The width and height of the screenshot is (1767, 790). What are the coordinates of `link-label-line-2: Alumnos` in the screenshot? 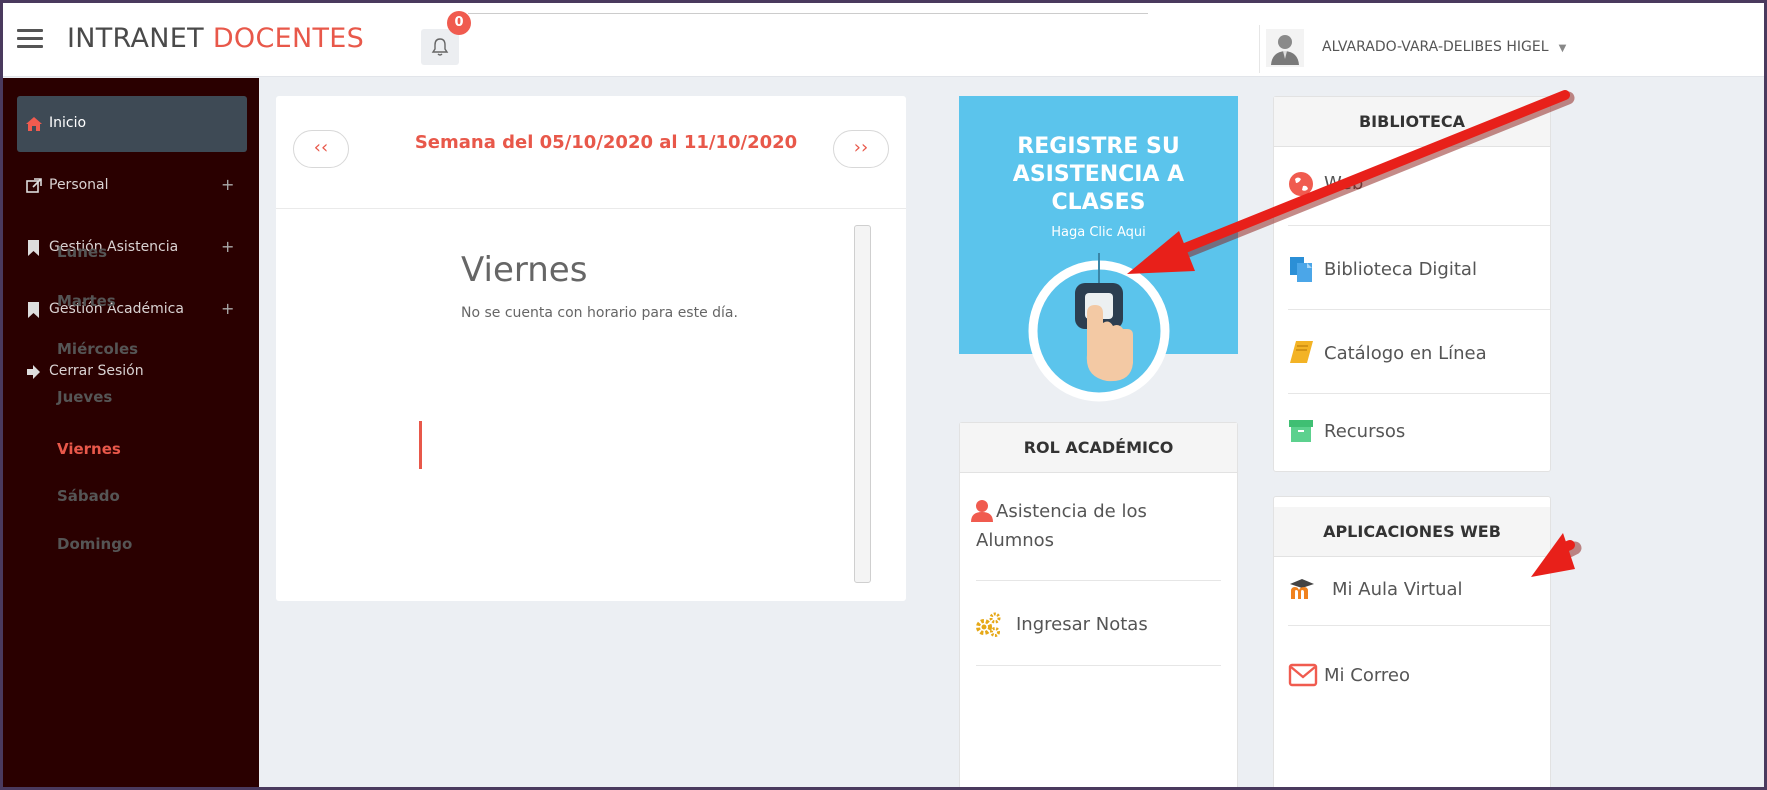 It's located at (1015, 540).